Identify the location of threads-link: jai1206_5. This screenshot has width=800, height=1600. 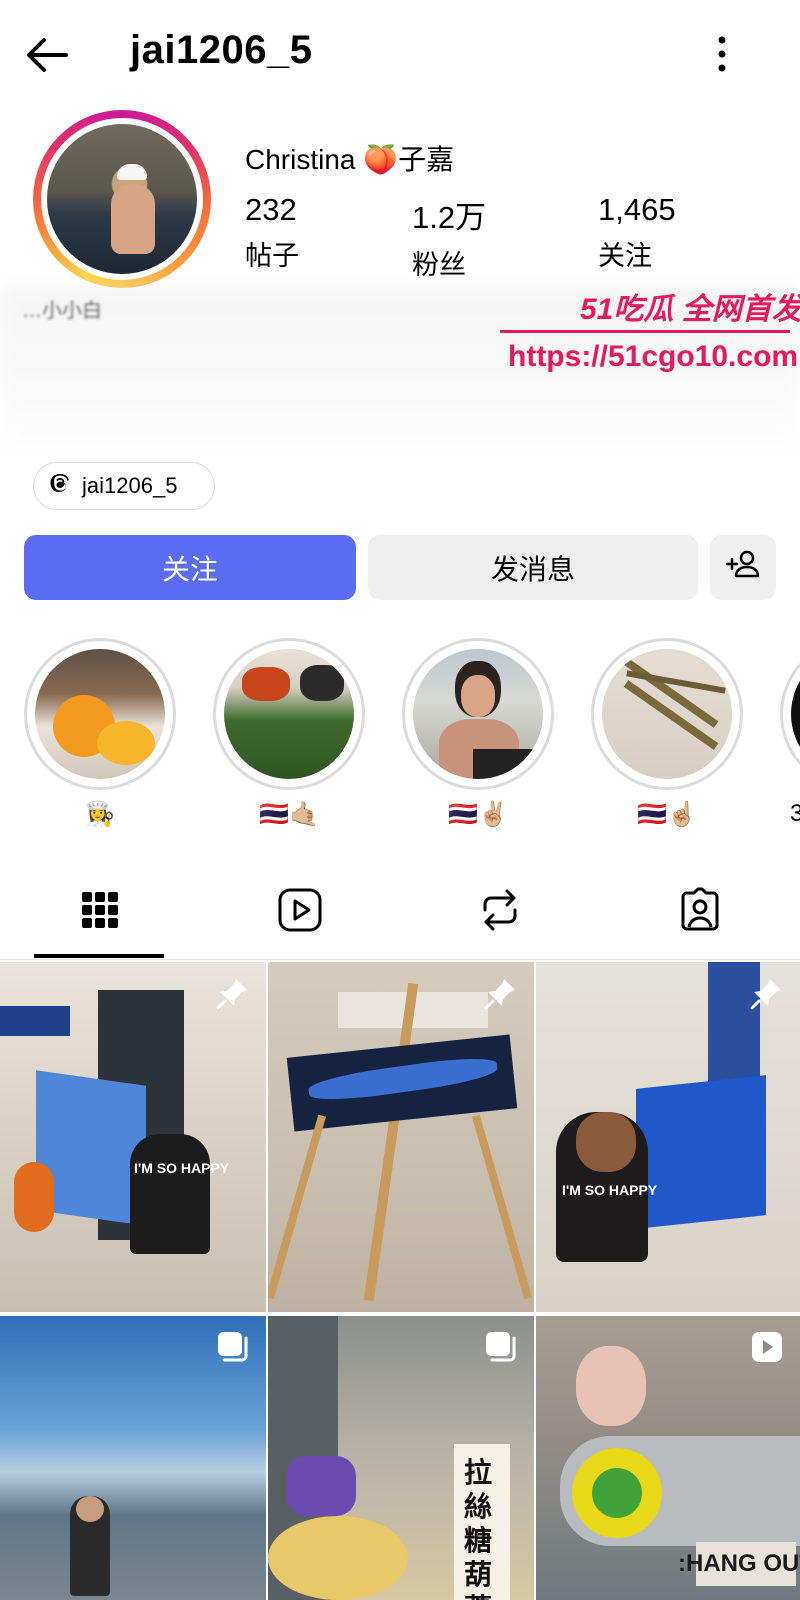
(124, 486).